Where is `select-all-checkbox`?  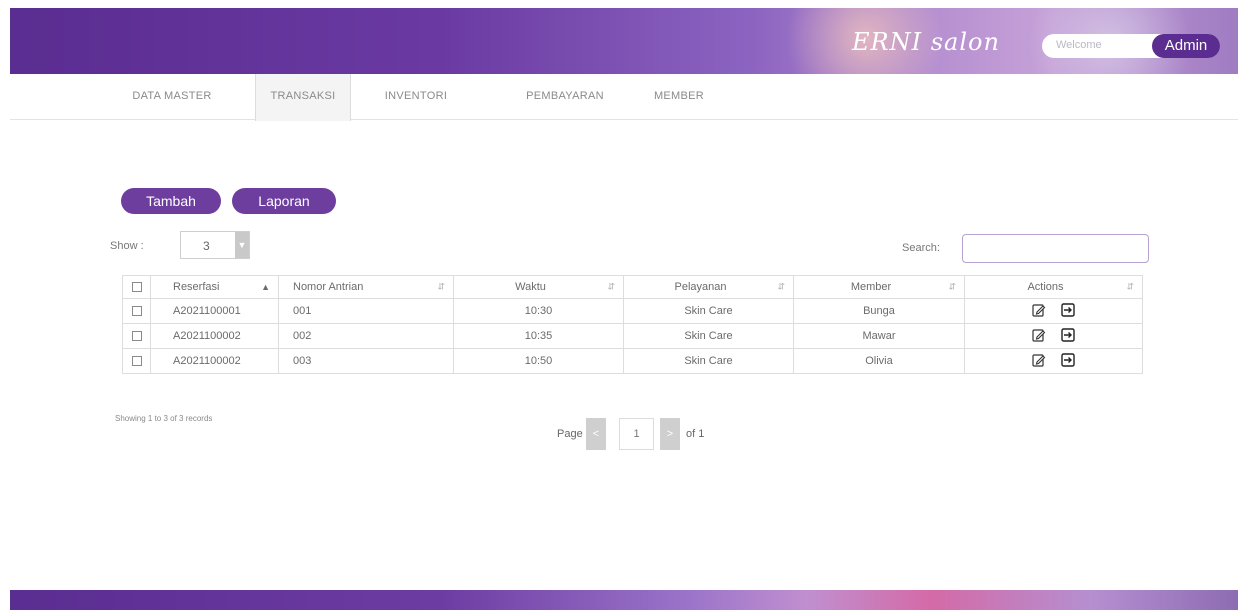 select-all-checkbox is located at coordinates (136, 287).